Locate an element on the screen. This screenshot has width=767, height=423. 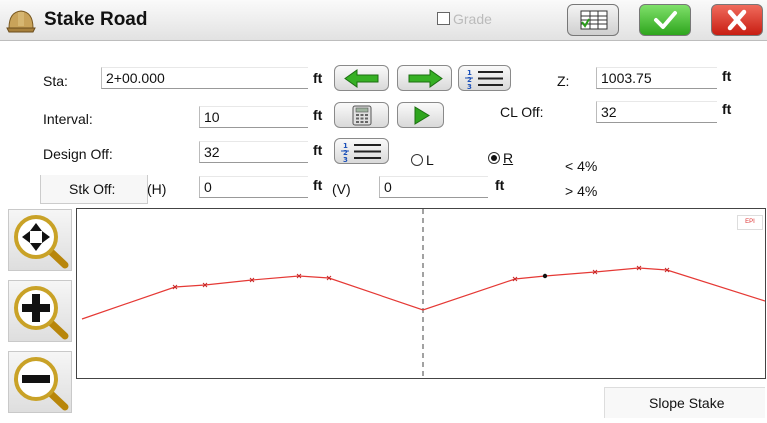
stake-offset-button: Stk Off: is located at coordinates (94, 189).